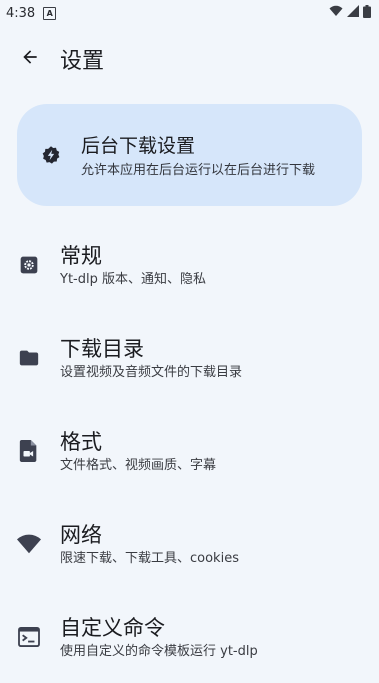  Describe the element at coordinates (221, 155) in the screenshot. I see `banner-text: 后台下载设置 允许本应用在后台运行以在后台进行下载` at that location.